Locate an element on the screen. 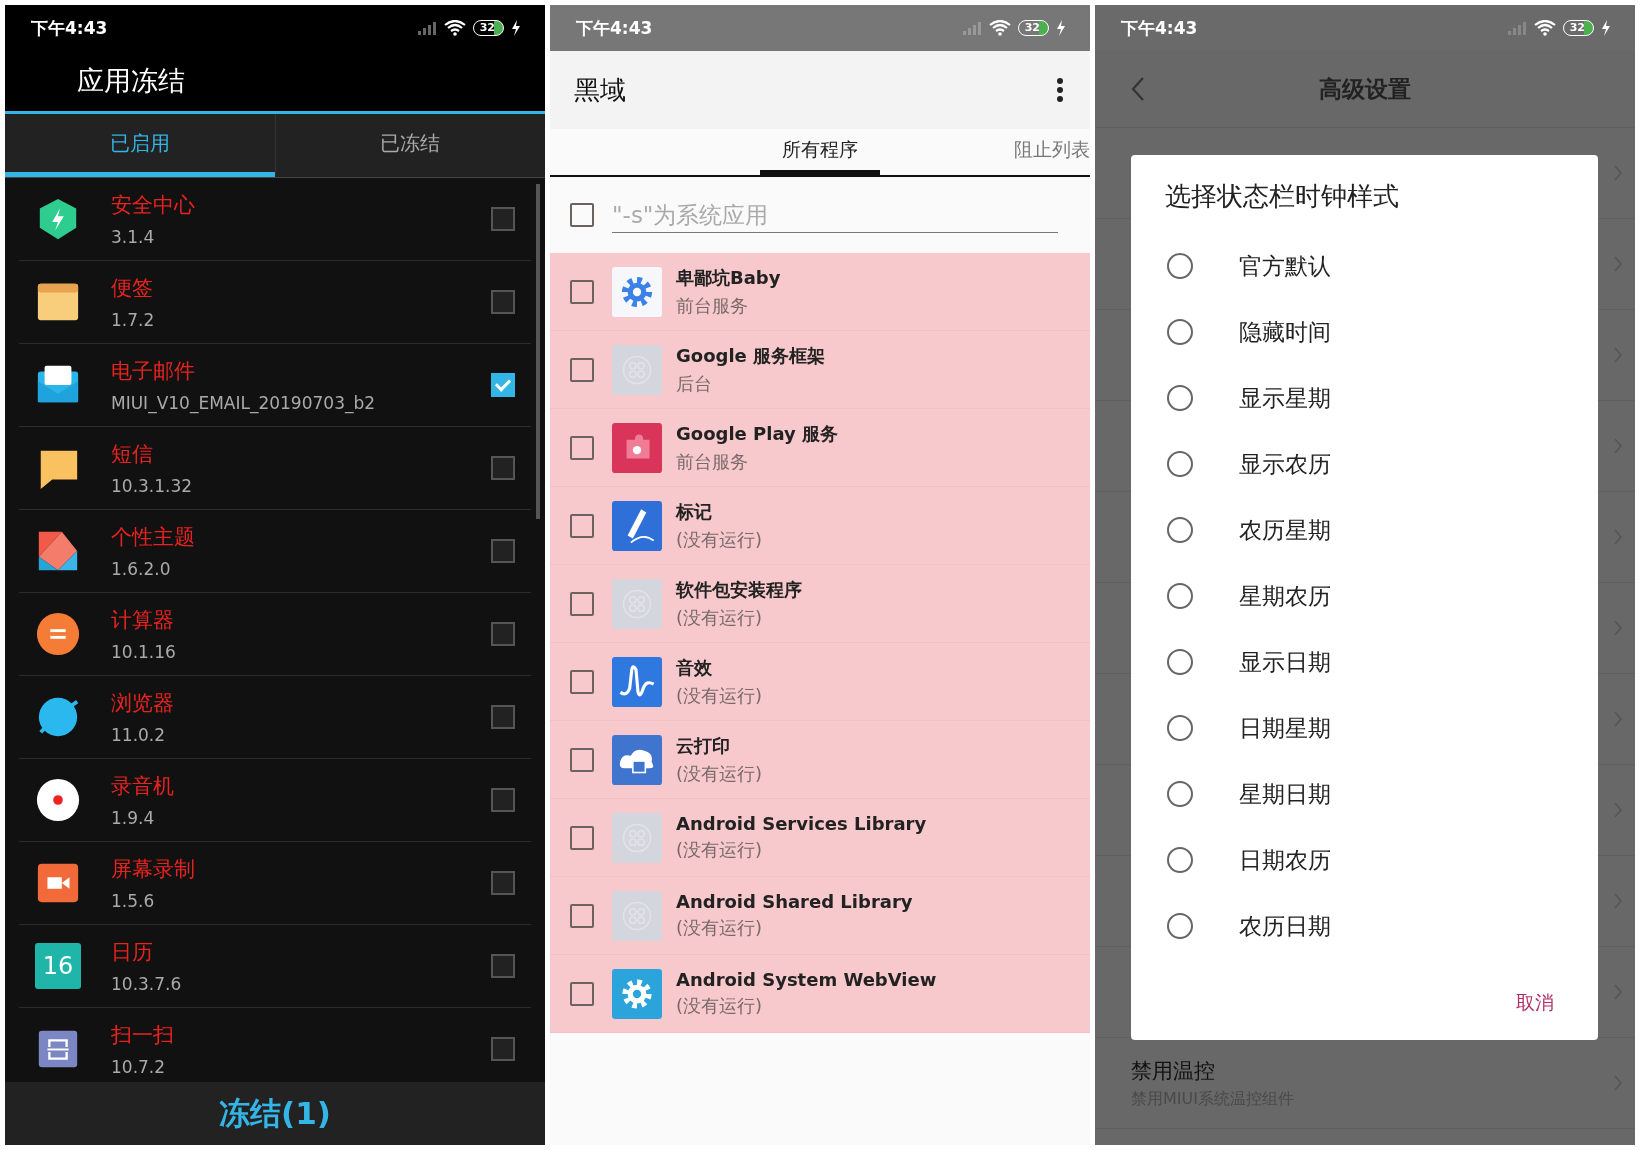  cancel-button: 取消 is located at coordinates (1535, 1002).